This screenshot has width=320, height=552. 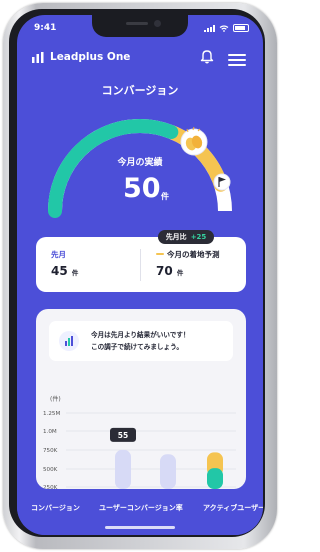 What do you see at coordinates (164, 271) in the screenshot?
I see `forecast-value-number: 70` at bounding box center [164, 271].